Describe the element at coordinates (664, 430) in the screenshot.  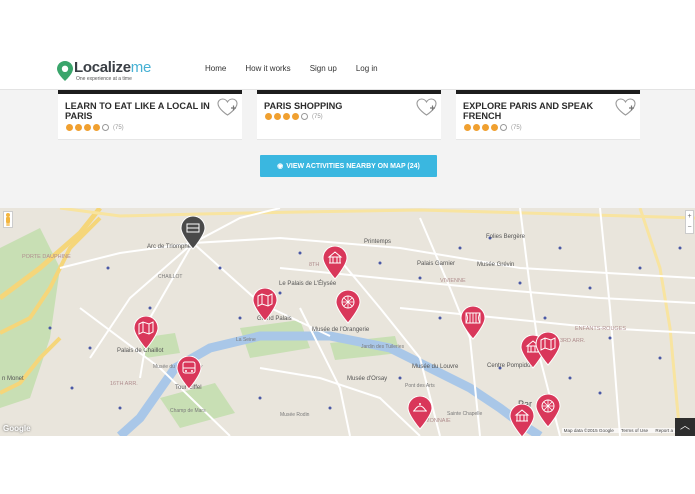
I see `report-link: Report a` at that location.